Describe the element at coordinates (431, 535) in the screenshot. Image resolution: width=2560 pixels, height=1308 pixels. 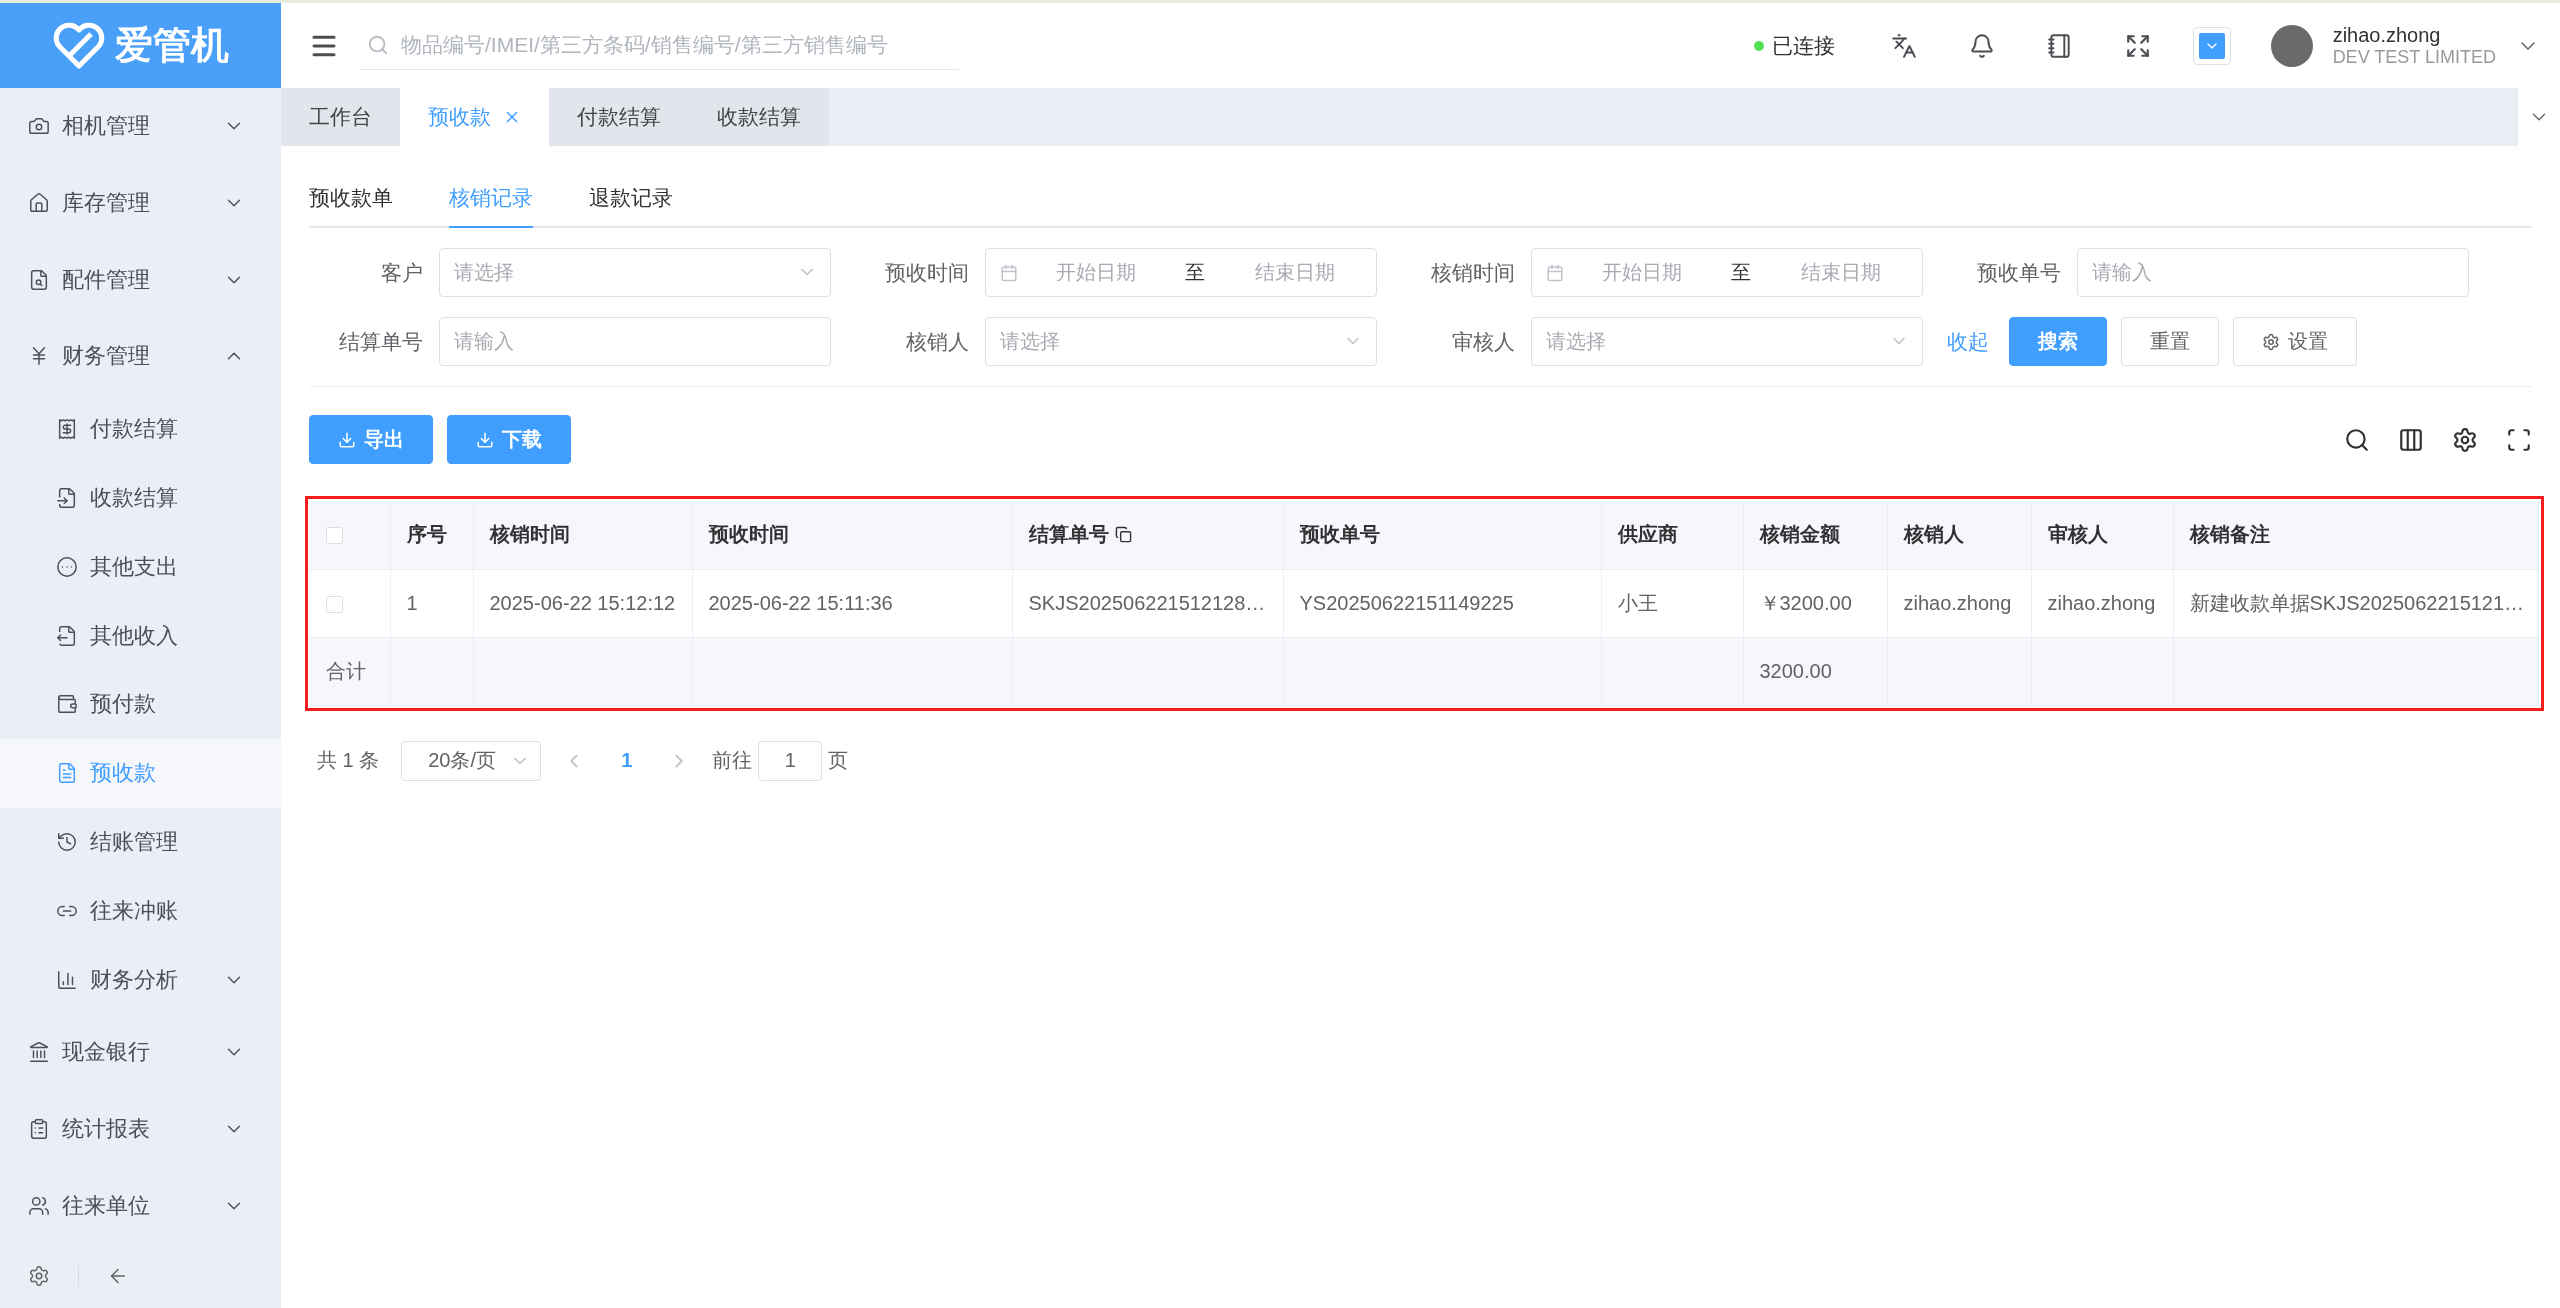
I see `column-header: 序号` at that location.